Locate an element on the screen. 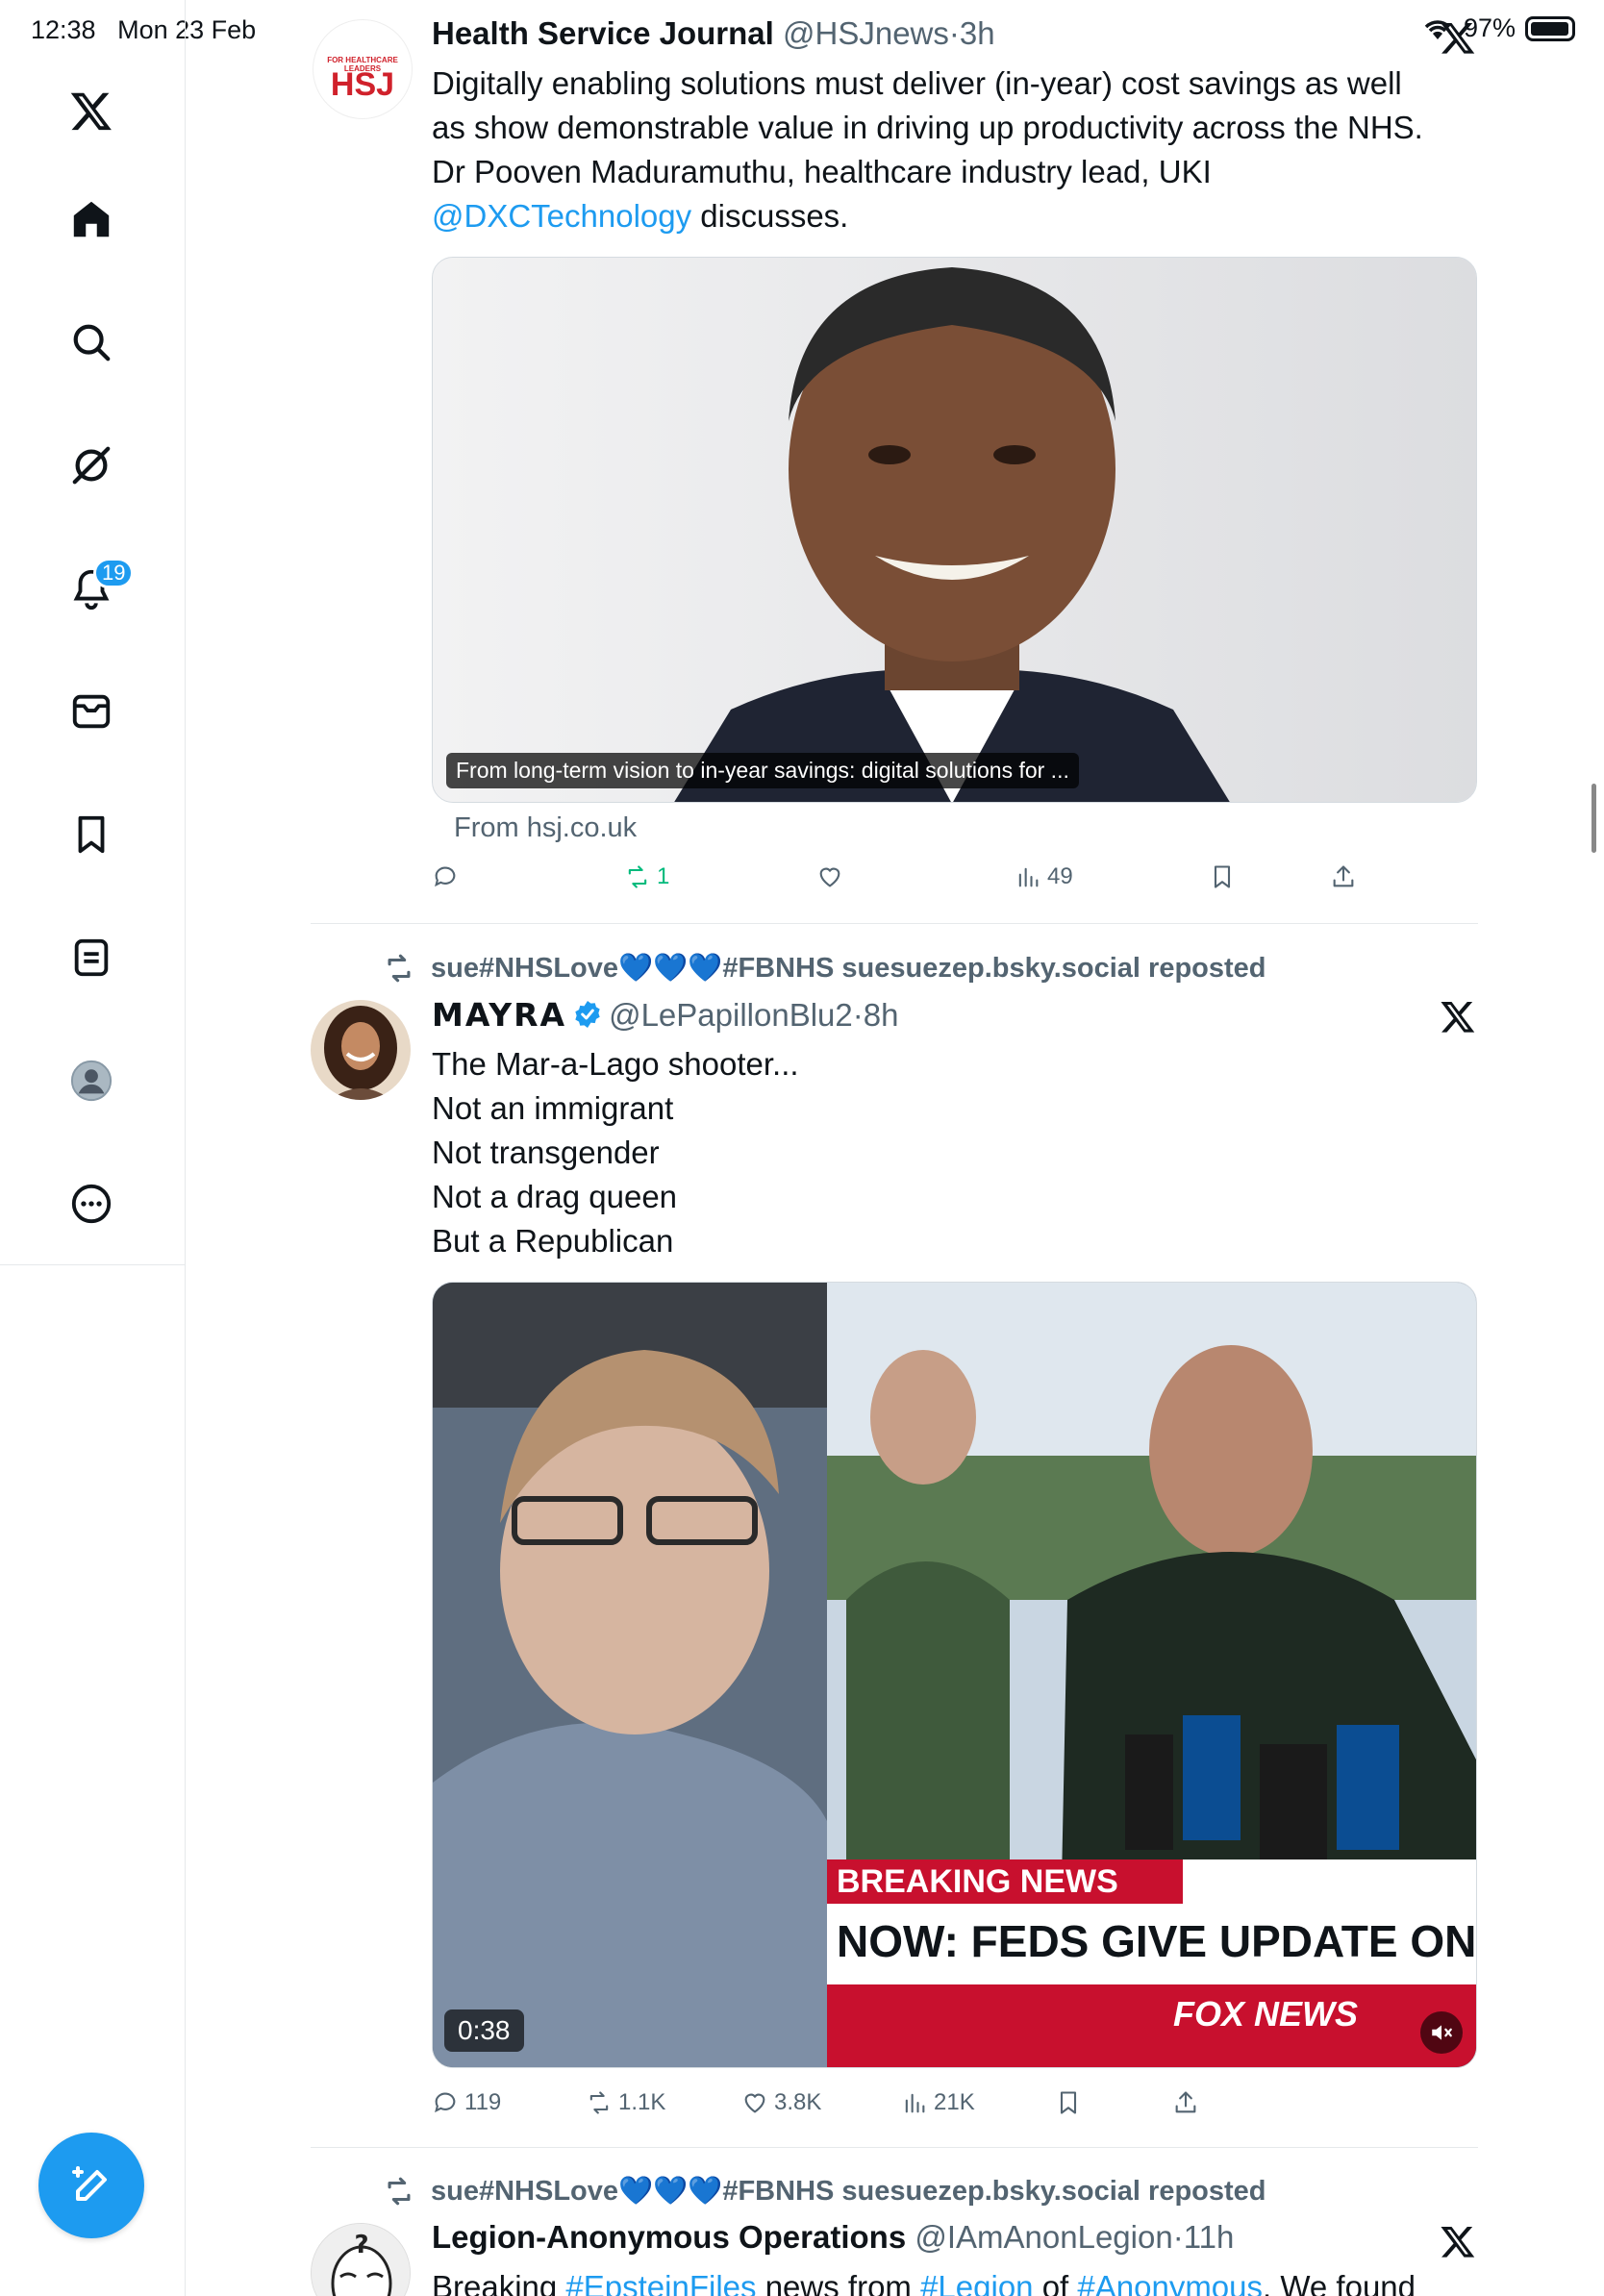 This screenshot has height=2296, width=1604. view-count: 21K is located at coordinates (954, 2102).